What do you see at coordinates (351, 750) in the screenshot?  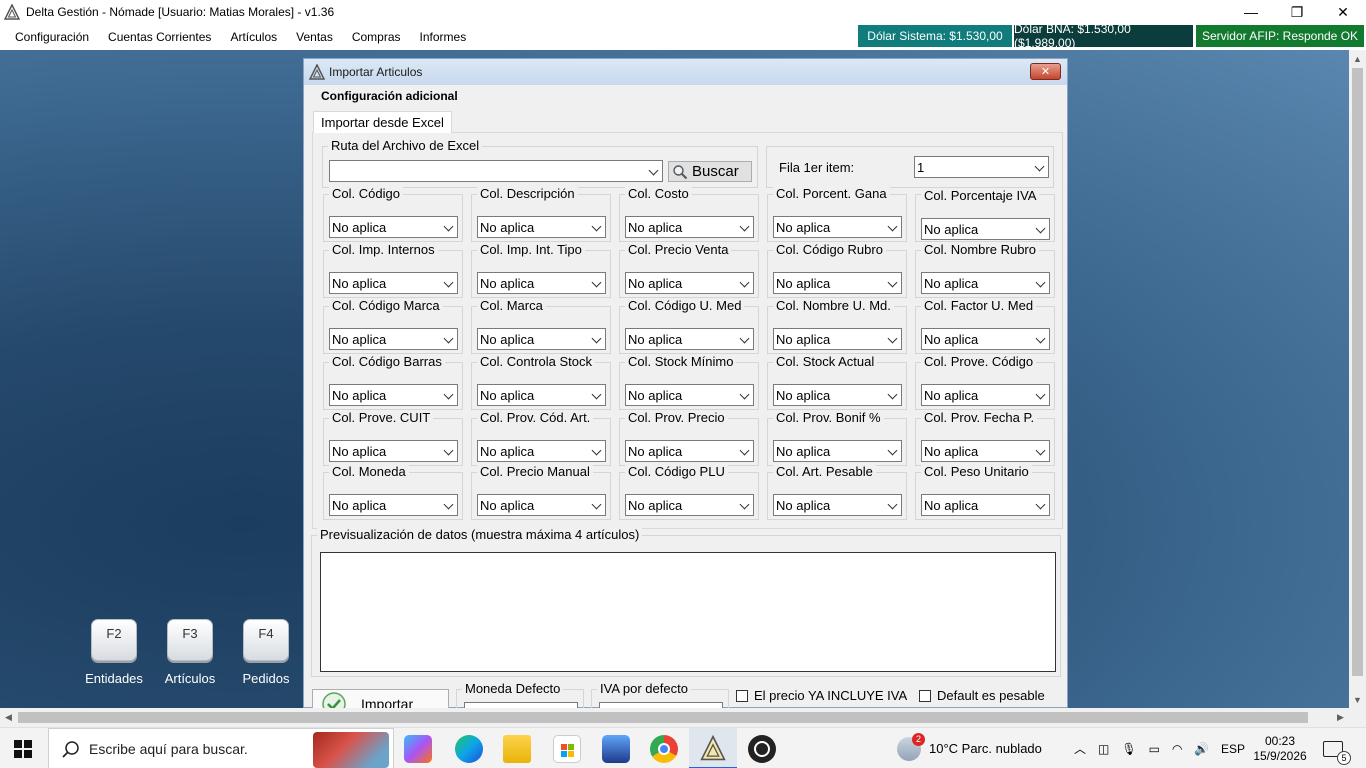 I see `search-highlight-icon` at bounding box center [351, 750].